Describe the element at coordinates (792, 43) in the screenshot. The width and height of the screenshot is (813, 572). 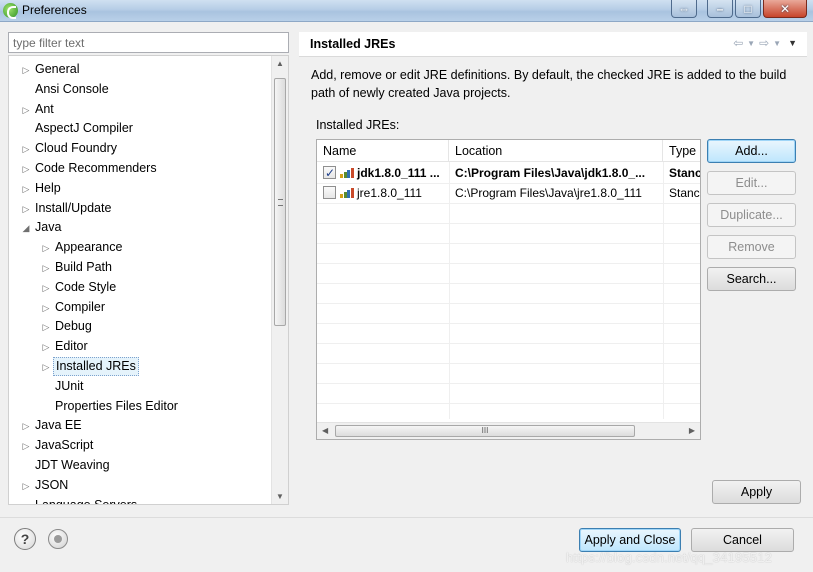
I see `view-menu-icon: ▼` at that location.